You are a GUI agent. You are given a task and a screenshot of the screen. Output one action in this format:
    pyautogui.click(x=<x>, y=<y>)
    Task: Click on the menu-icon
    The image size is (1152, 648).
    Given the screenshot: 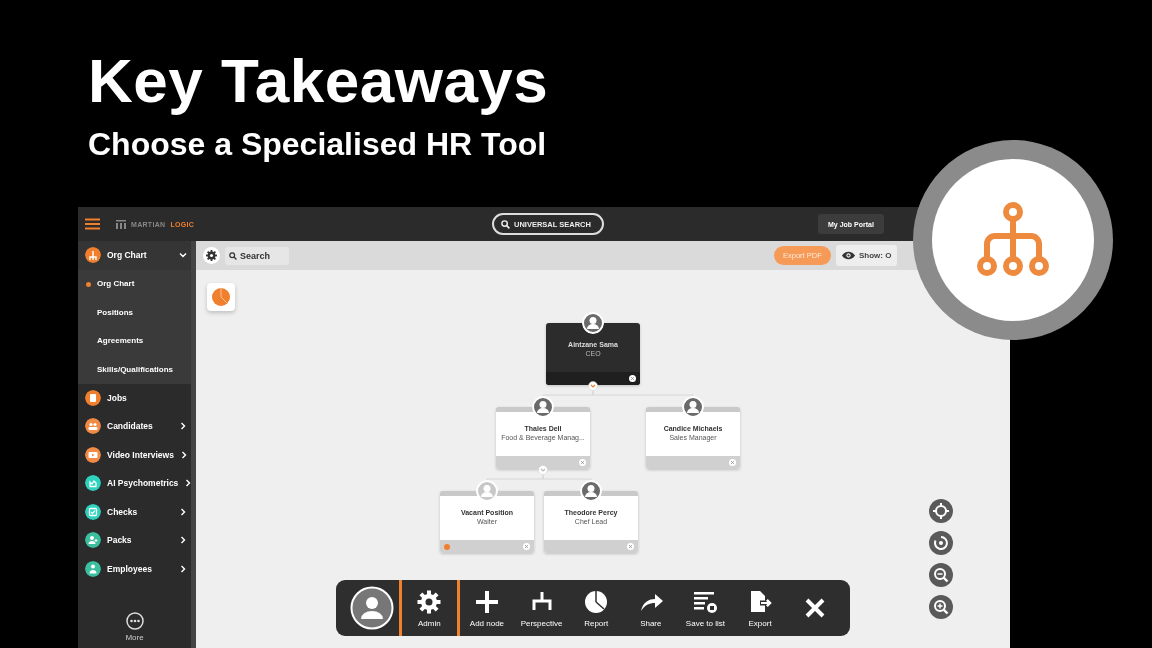 What is the action you would take?
    pyautogui.click(x=92, y=224)
    